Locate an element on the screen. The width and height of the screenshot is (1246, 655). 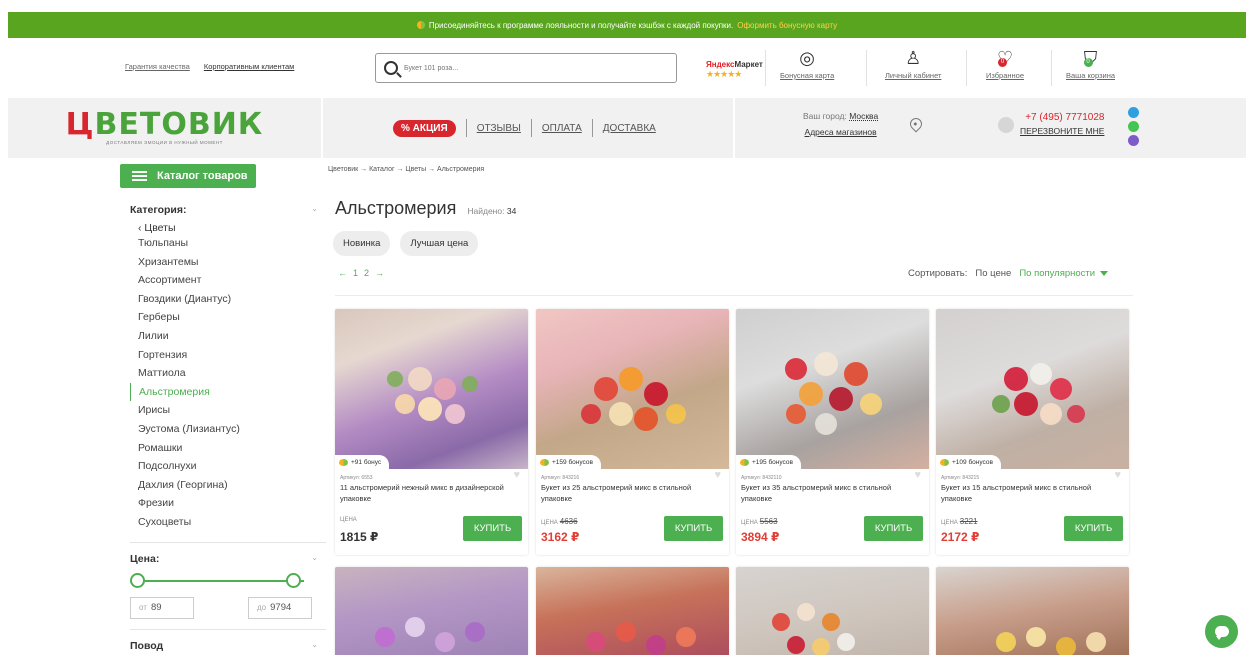
category-item: Сухоцветы is located at coordinates (228, 522).